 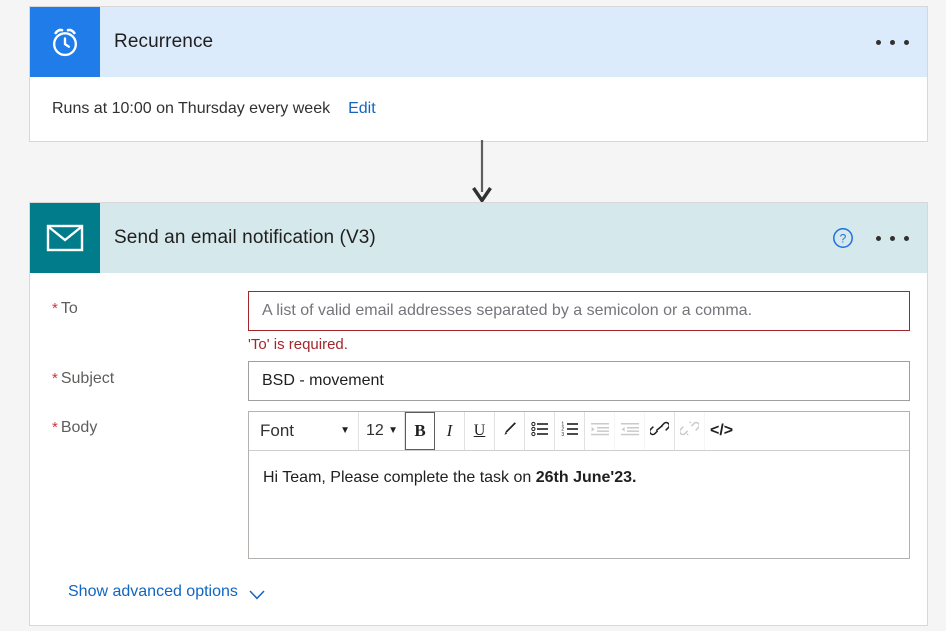 I want to click on chevron-down-icon, so click(x=257, y=593).